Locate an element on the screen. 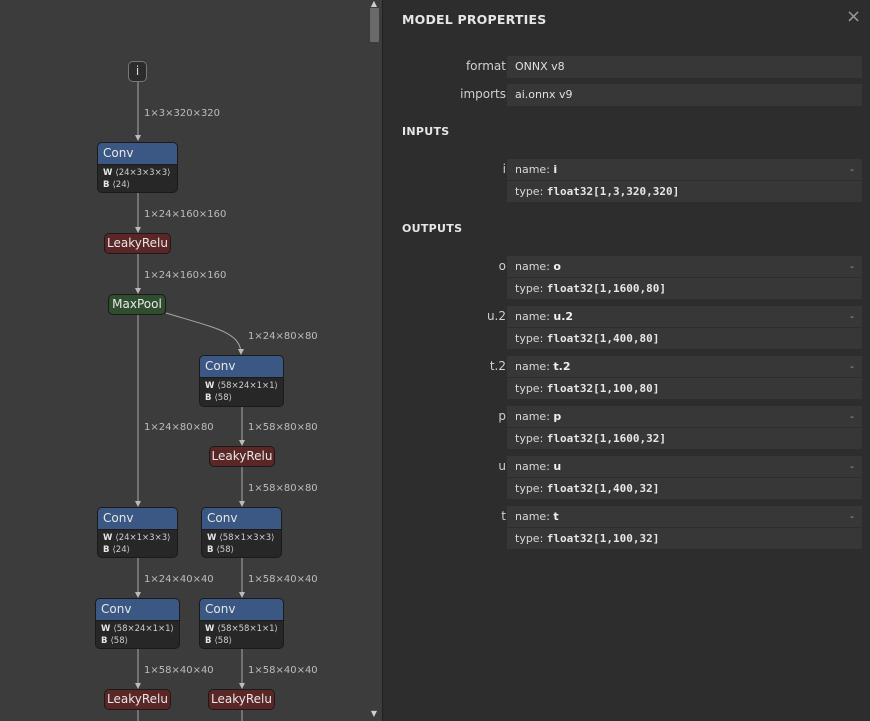 The width and height of the screenshot is (870, 721). argument-name: i is located at coordinates (555, 169).